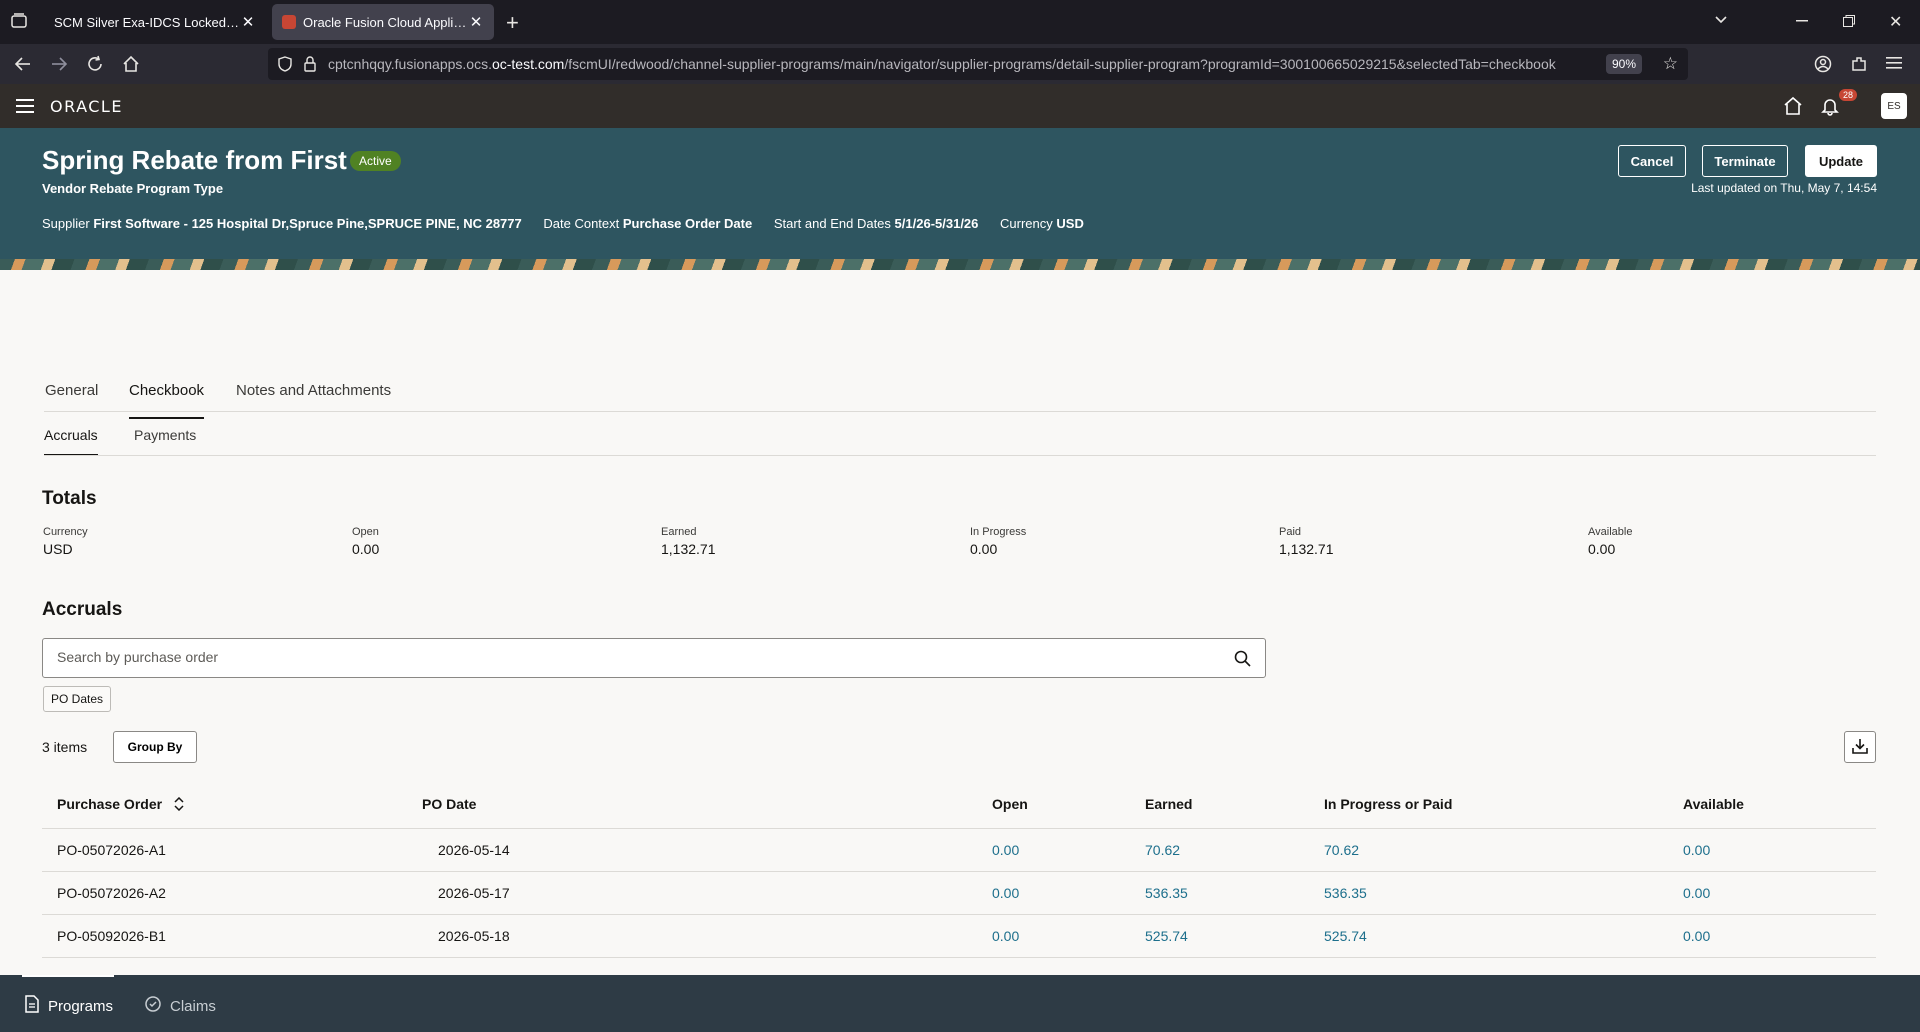 This screenshot has height=1032, width=1920. What do you see at coordinates (1162, 850) in the screenshot?
I see `cell-earned-link: 70.62` at bounding box center [1162, 850].